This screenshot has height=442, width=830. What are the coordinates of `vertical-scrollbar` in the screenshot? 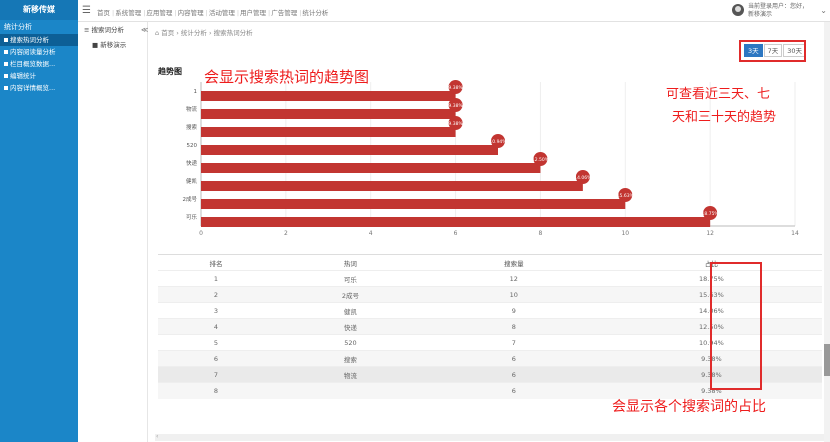 It's located at (827, 232).